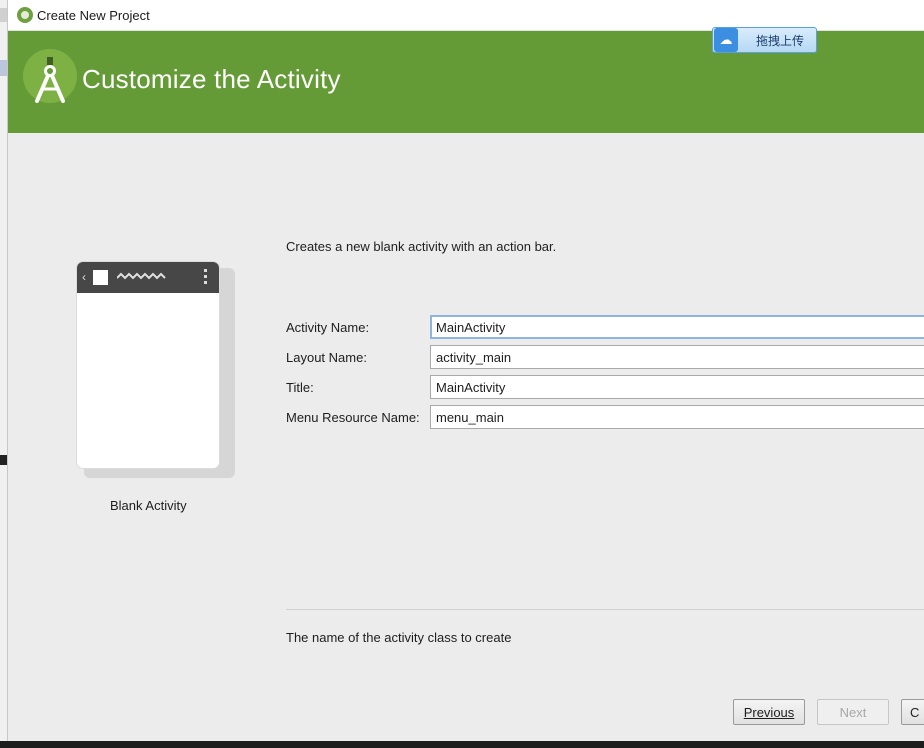  What do you see at coordinates (780, 40) in the screenshot?
I see `drag-upload-label: 拖拽上传` at bounding box center [780, 40].